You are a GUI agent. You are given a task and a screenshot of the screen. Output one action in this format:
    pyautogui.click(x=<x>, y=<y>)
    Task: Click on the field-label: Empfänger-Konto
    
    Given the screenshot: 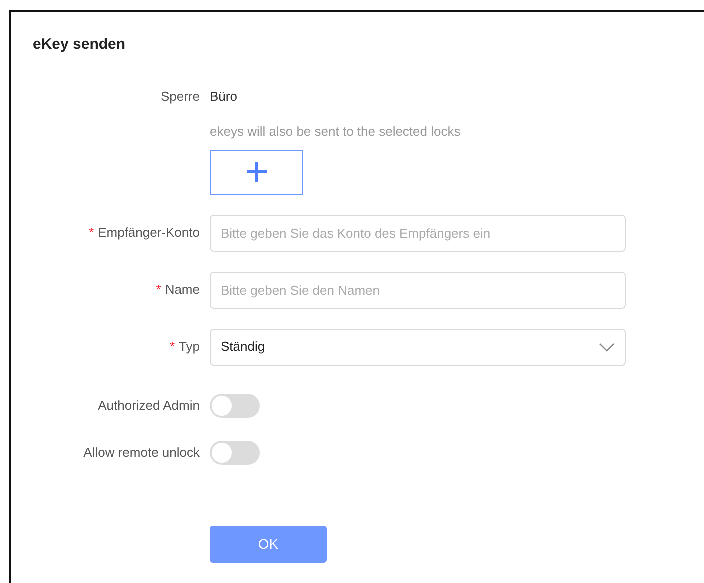 What is the action you would take?
    pyautogui.click(x=149, y=232)
    